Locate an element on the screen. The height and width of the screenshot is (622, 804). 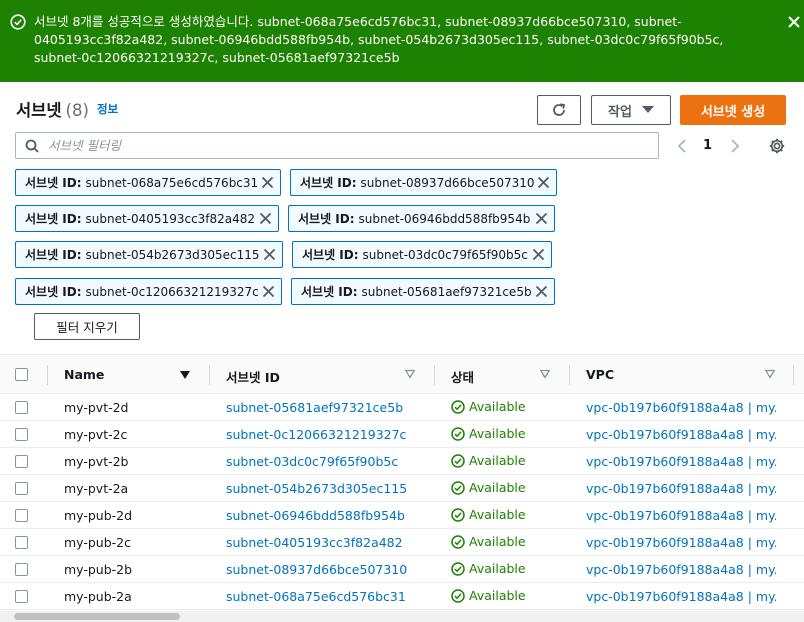
row-subnet-id-link: subnet-0c12066321219327c is located at coordinates (316, 434).